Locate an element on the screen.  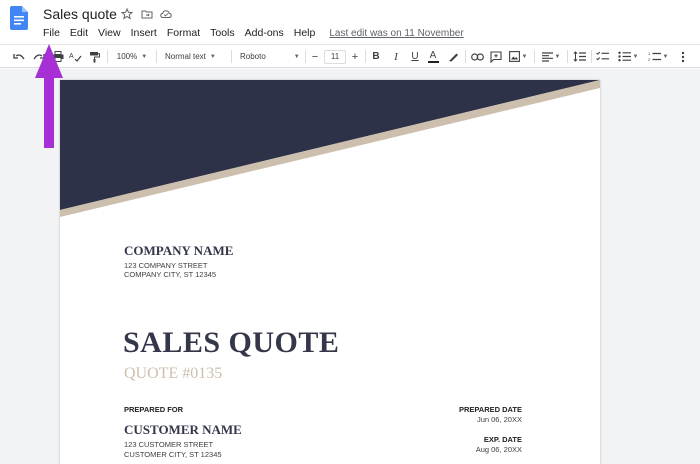
align-left-icon is located at coordinates (547, 56).